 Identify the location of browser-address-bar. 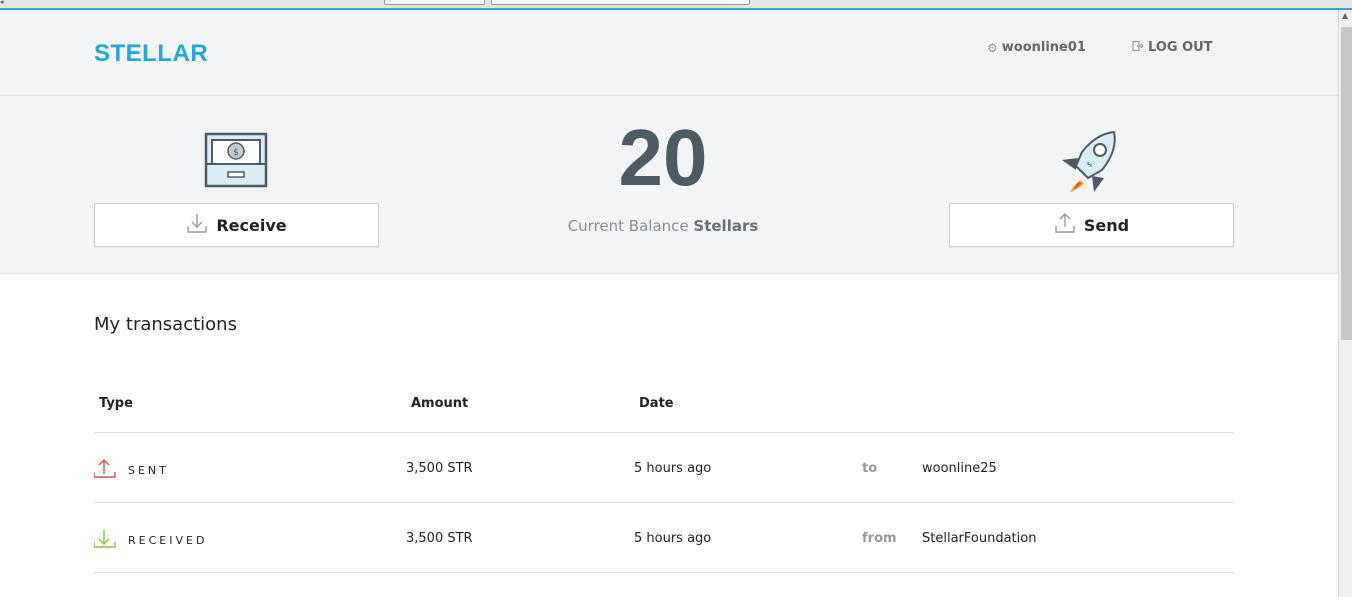
(620, 2).